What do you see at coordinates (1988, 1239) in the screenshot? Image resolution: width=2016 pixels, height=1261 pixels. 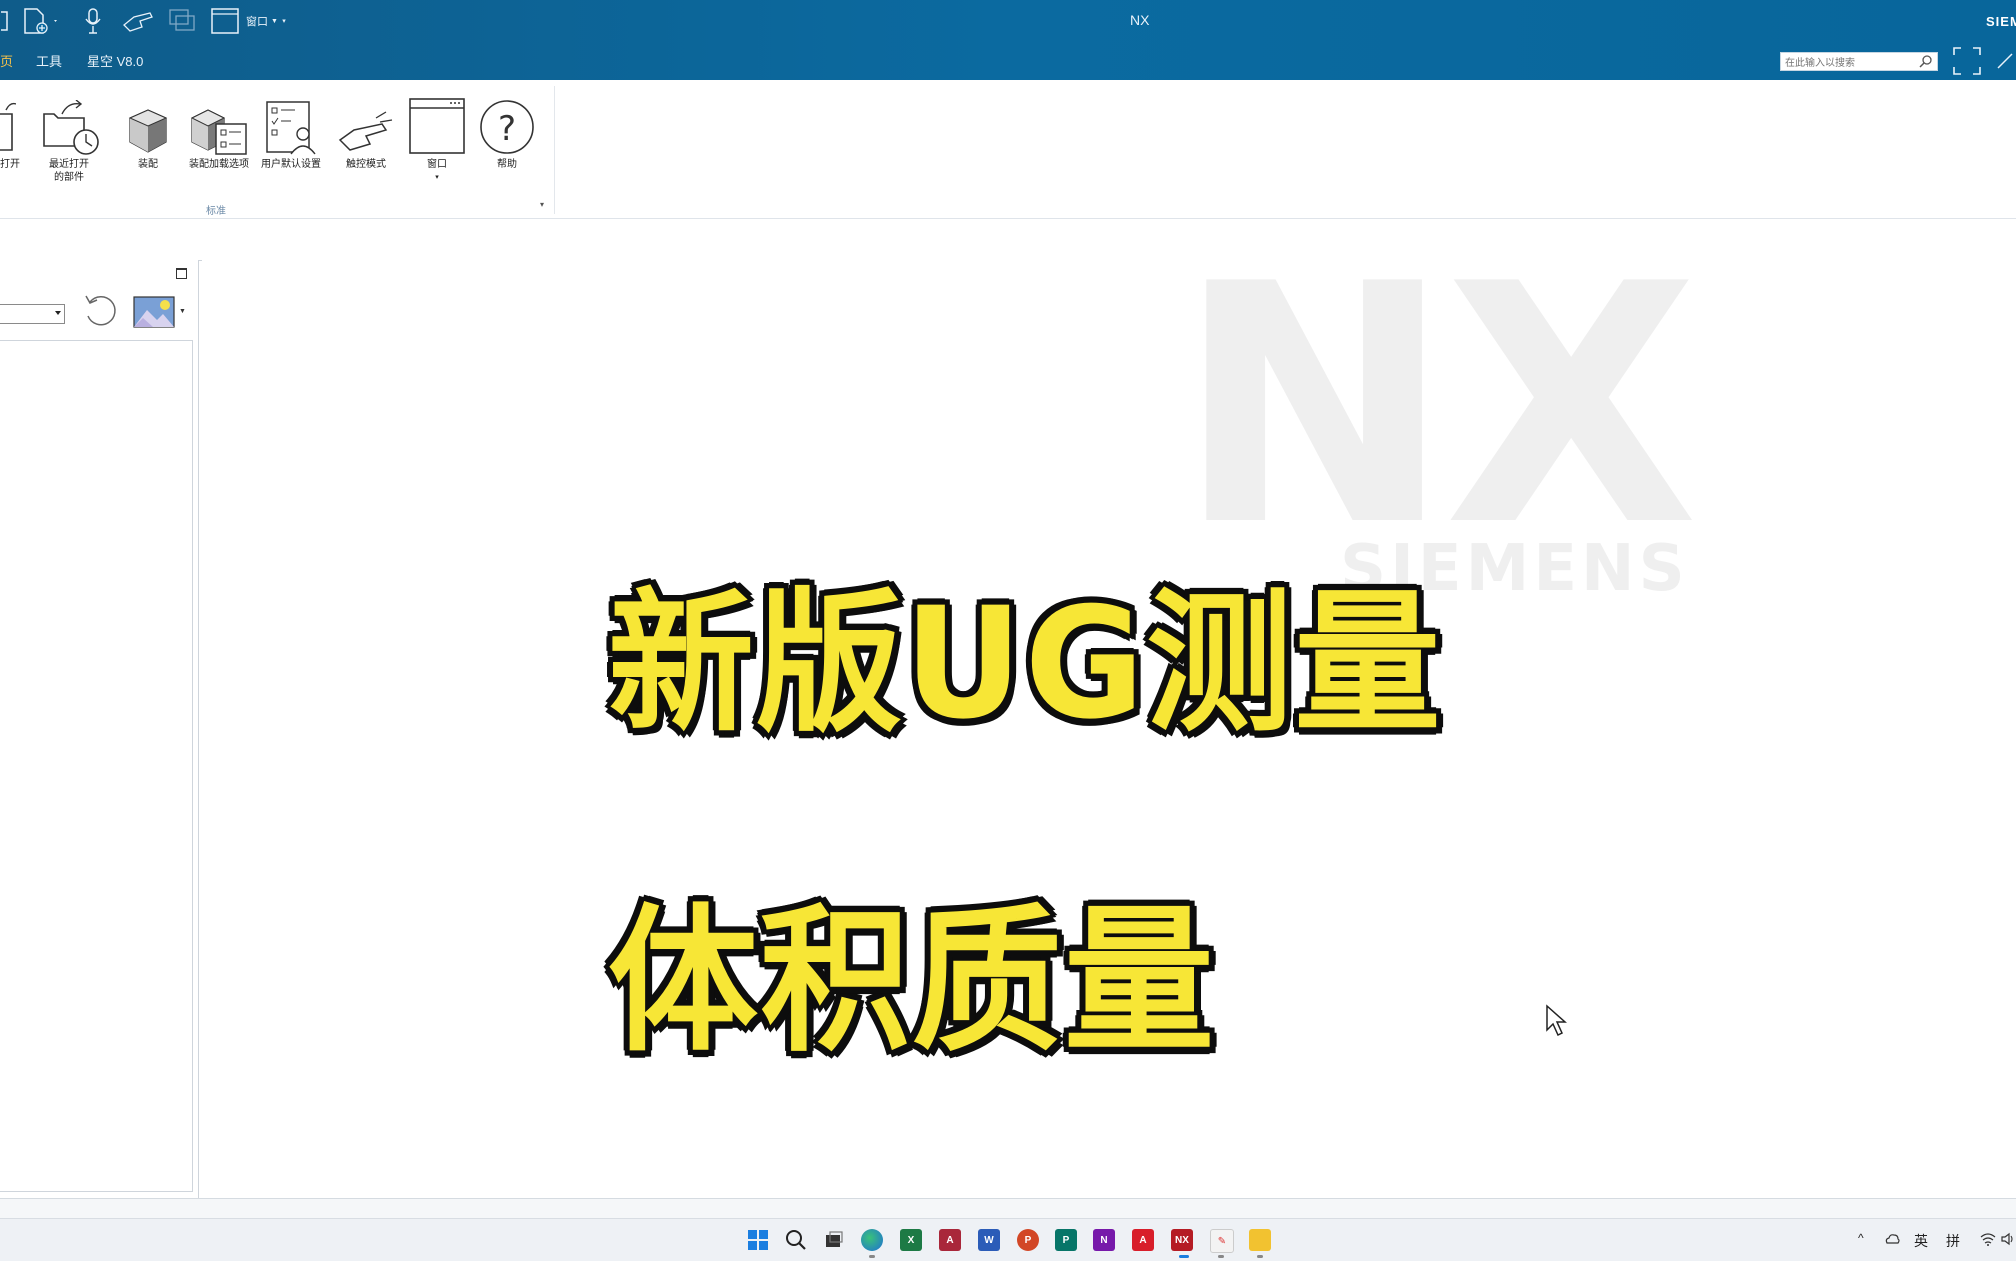 I see `wifi-icon` at bounding box center [1988, 1239].